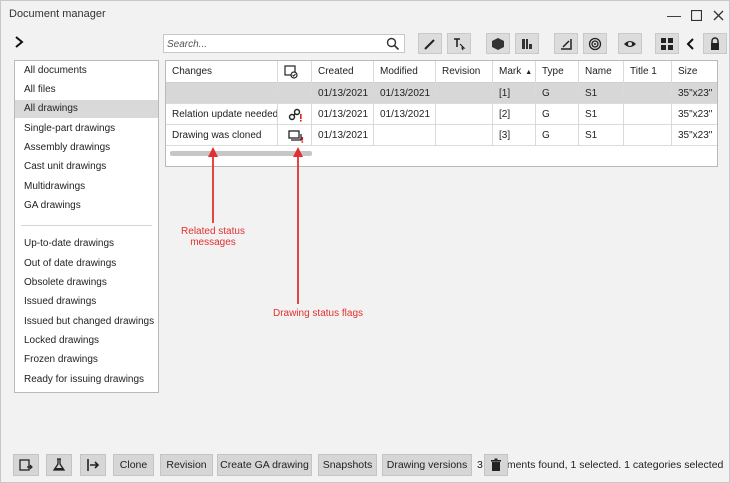 This screenshot has width=730, height=483. I want to click on delete-trash-icon, so click(496, 465).